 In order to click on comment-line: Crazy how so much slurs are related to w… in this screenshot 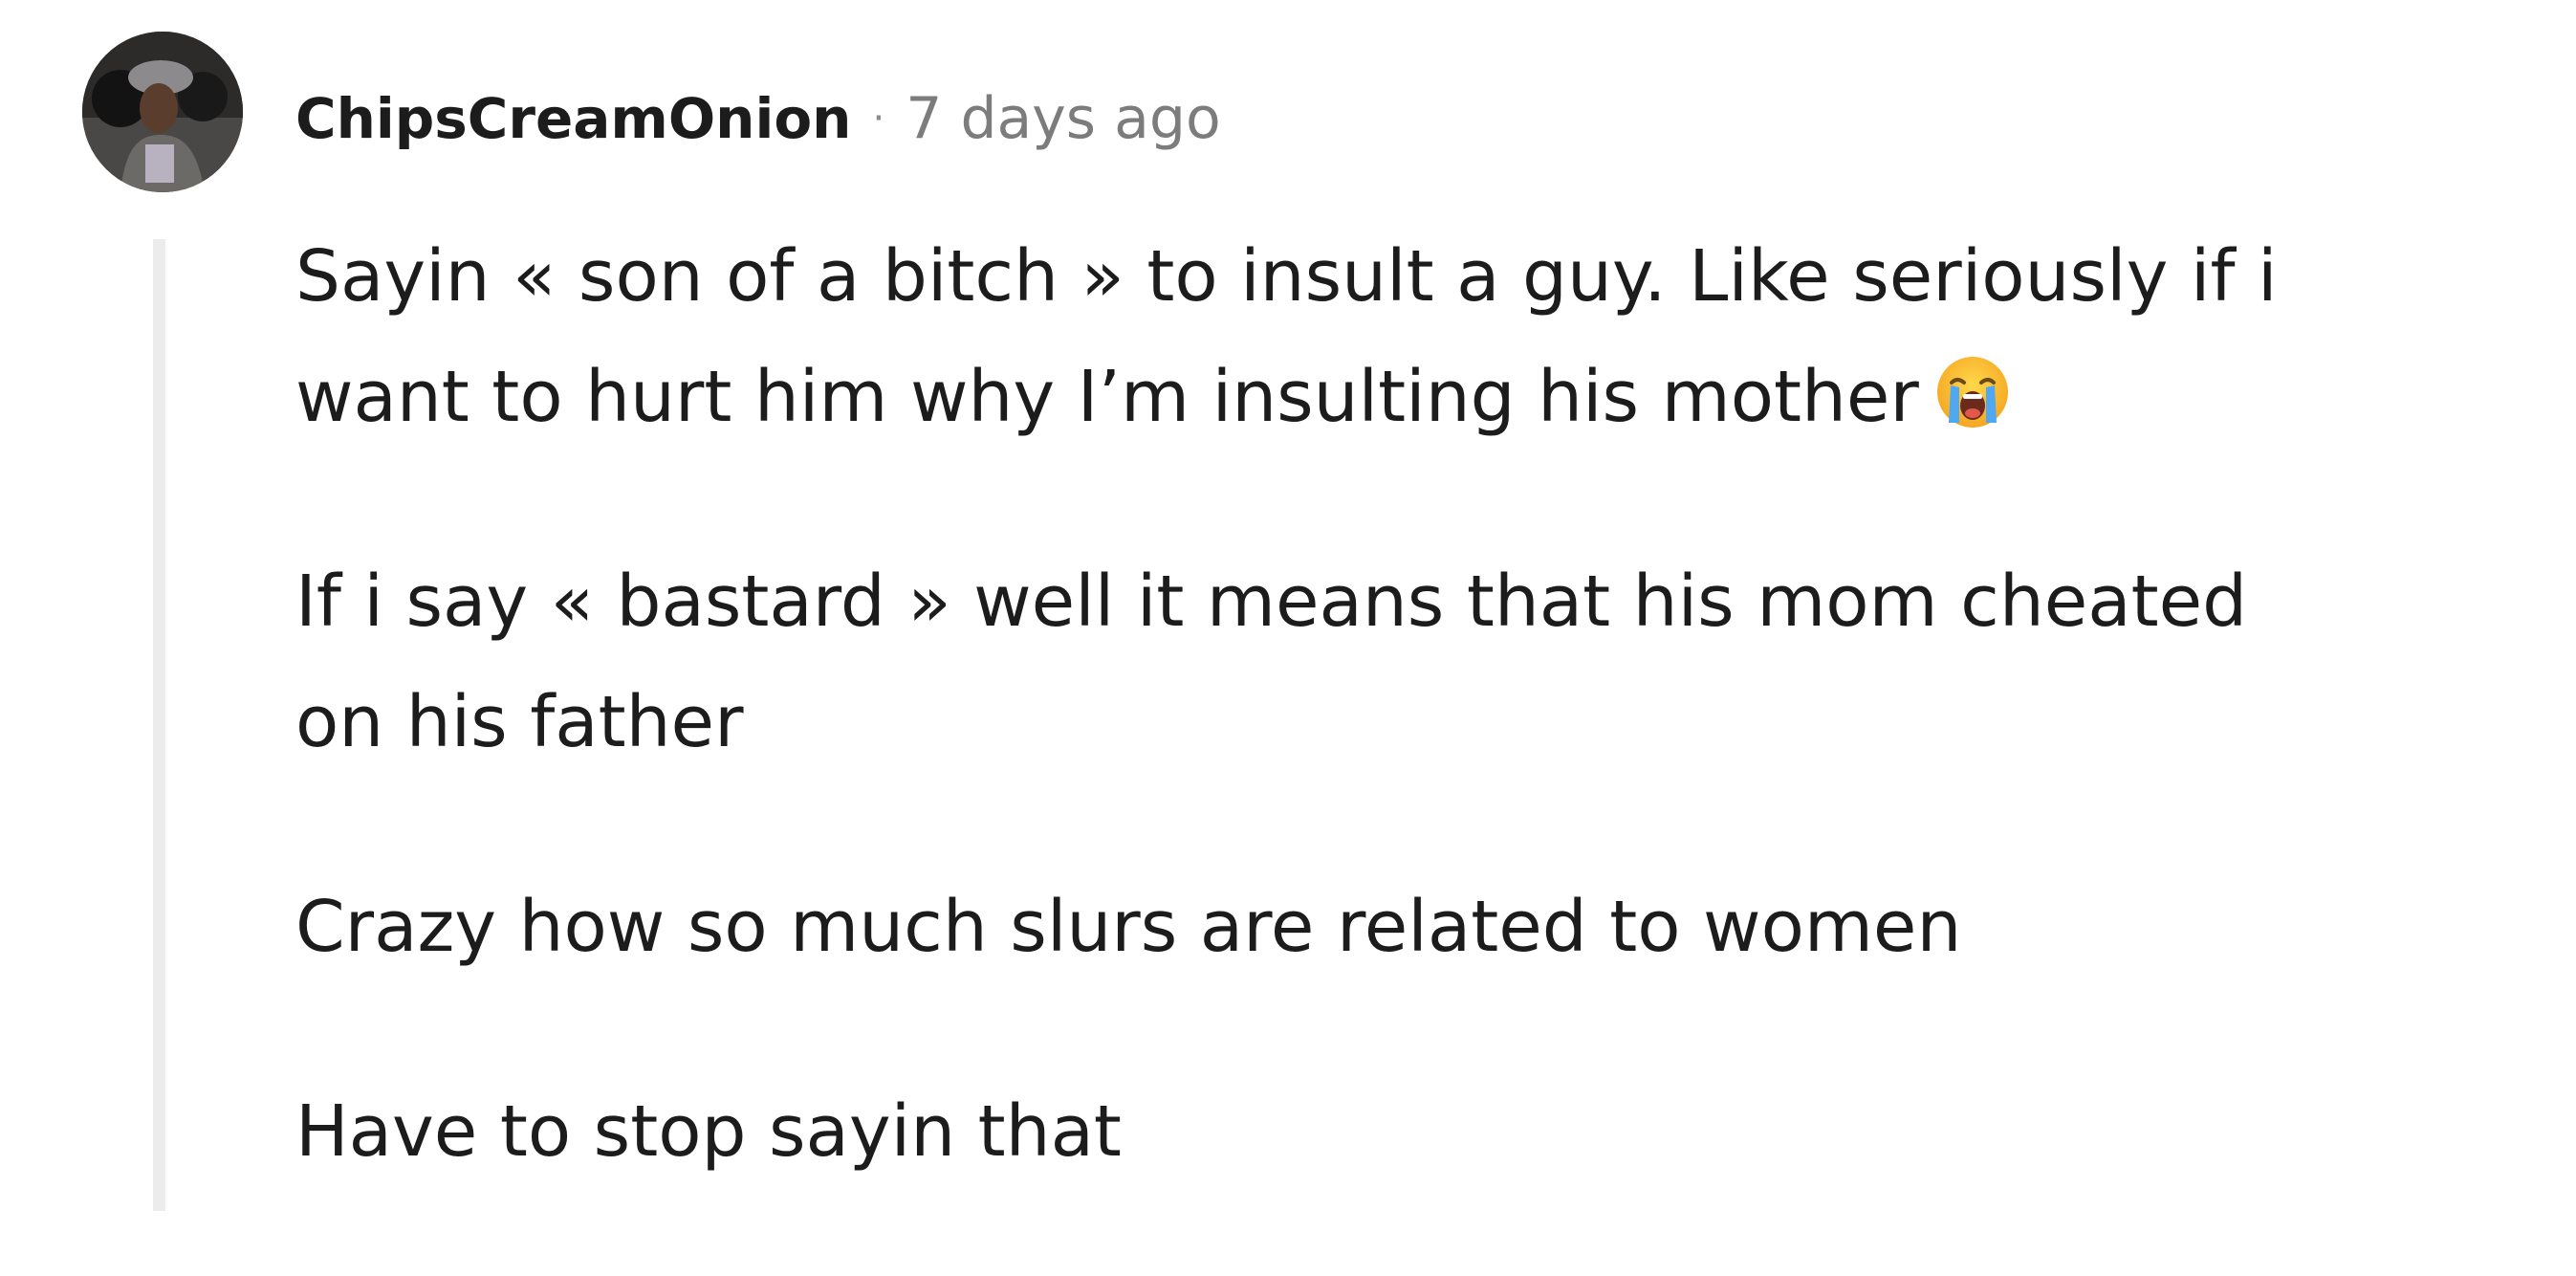, I will do `click(1128, 927)`.